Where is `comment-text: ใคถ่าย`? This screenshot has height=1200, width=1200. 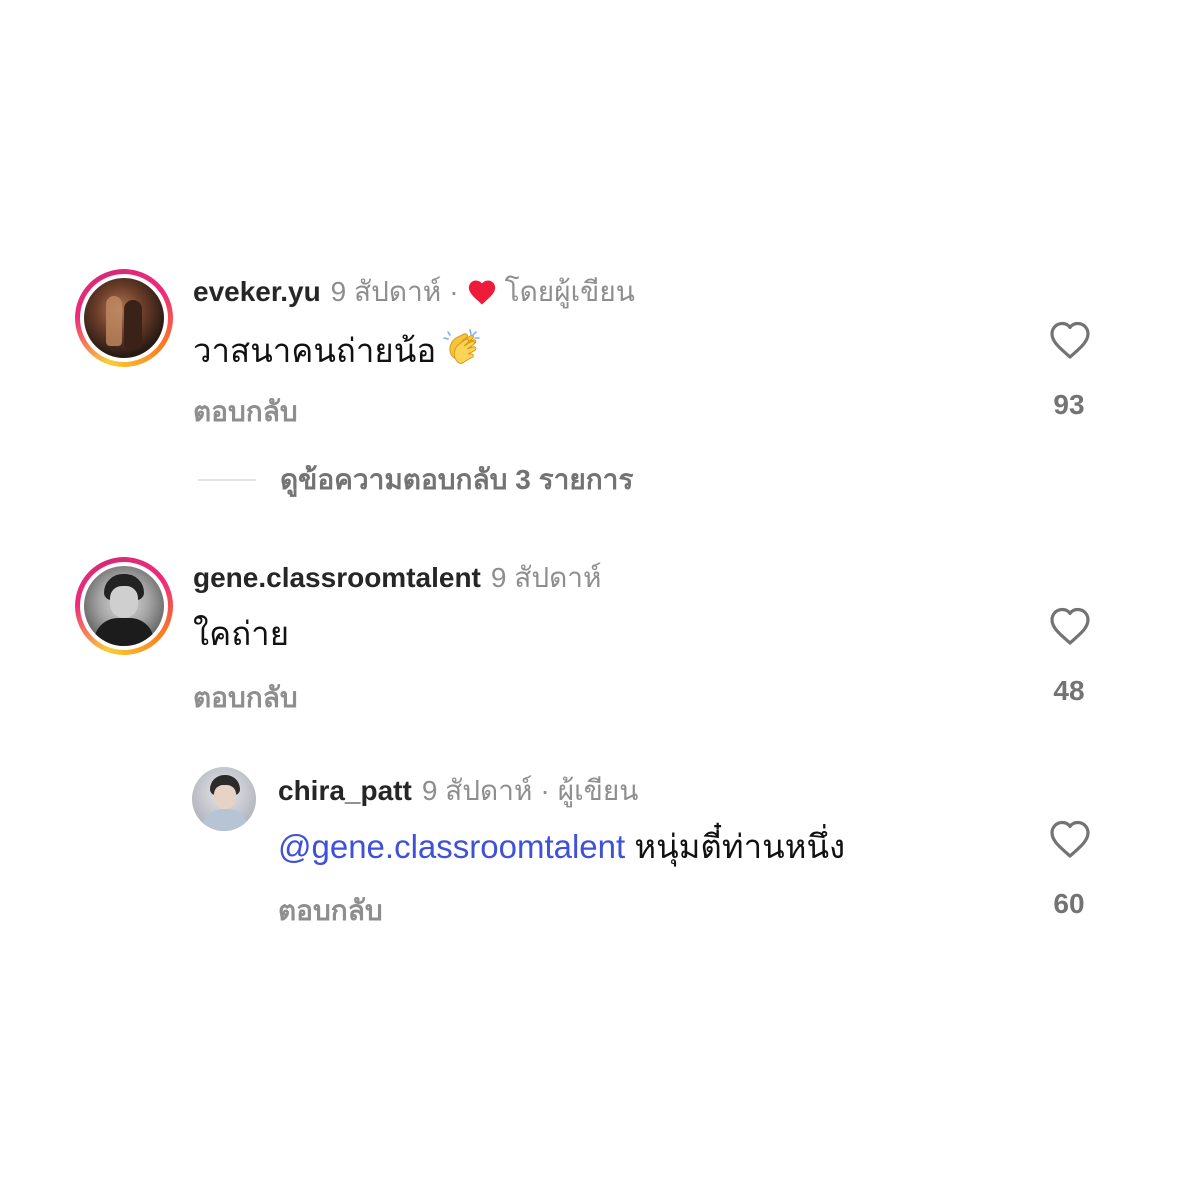
comment-text: ใคถ่าย is located at coordinates (241, 634).